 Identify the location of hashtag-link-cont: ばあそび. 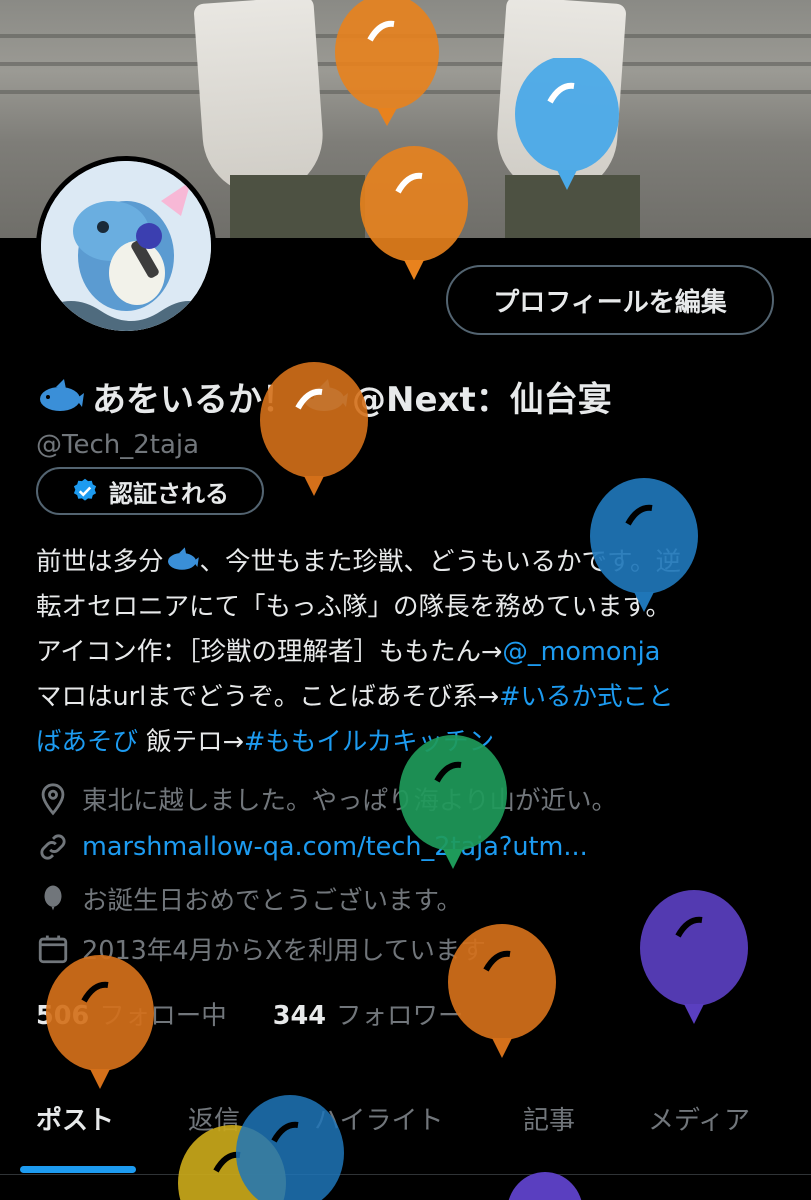
(87, 742).